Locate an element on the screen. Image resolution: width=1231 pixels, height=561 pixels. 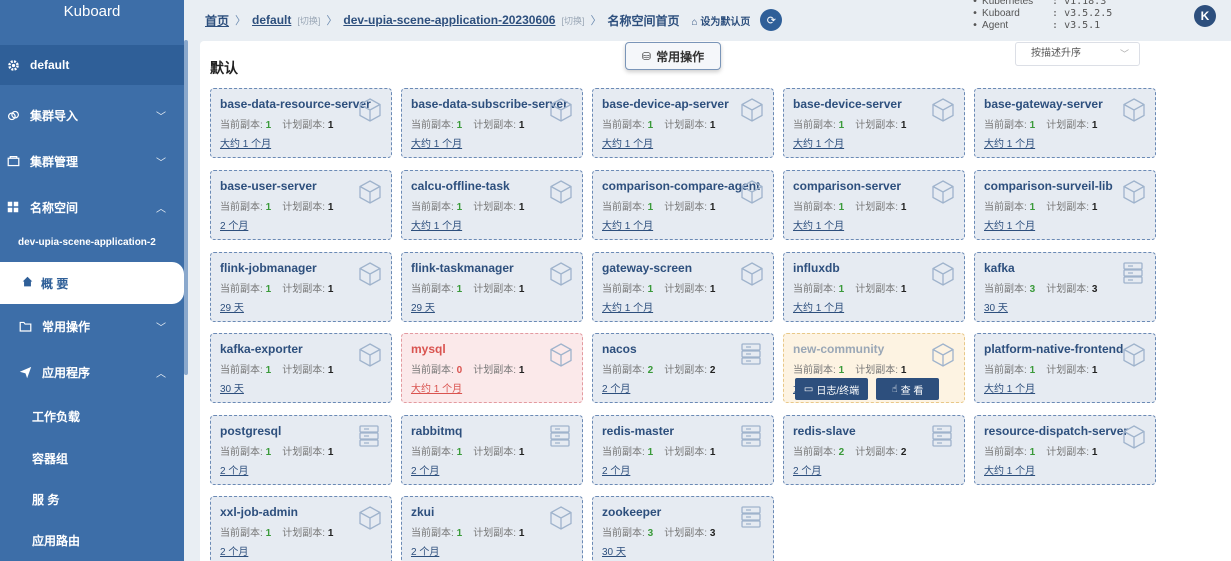
workload-card: zkui 当前副本: 1 计划副本: 12 个月 is located at coordinates (492, 528).